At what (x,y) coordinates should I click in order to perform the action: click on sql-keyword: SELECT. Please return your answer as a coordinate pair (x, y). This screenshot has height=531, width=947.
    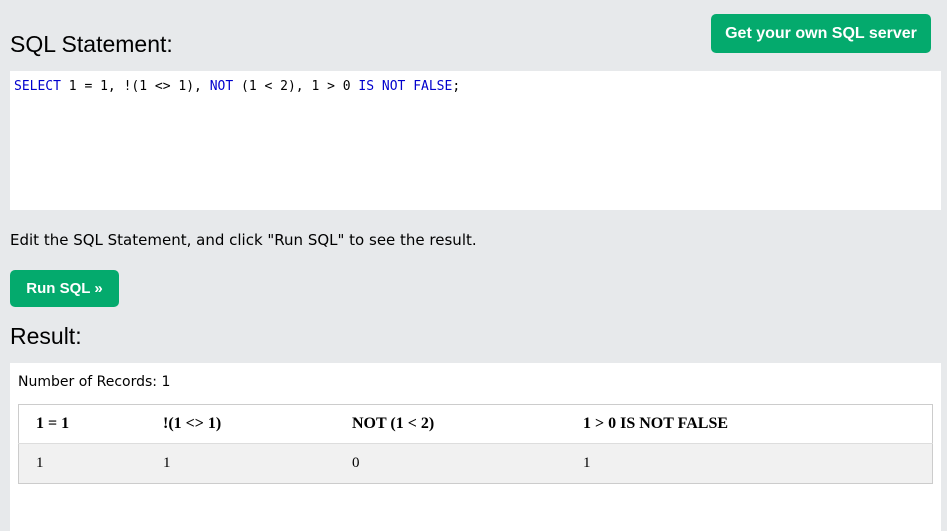
    Looking at the image, I should click on (37, 86).